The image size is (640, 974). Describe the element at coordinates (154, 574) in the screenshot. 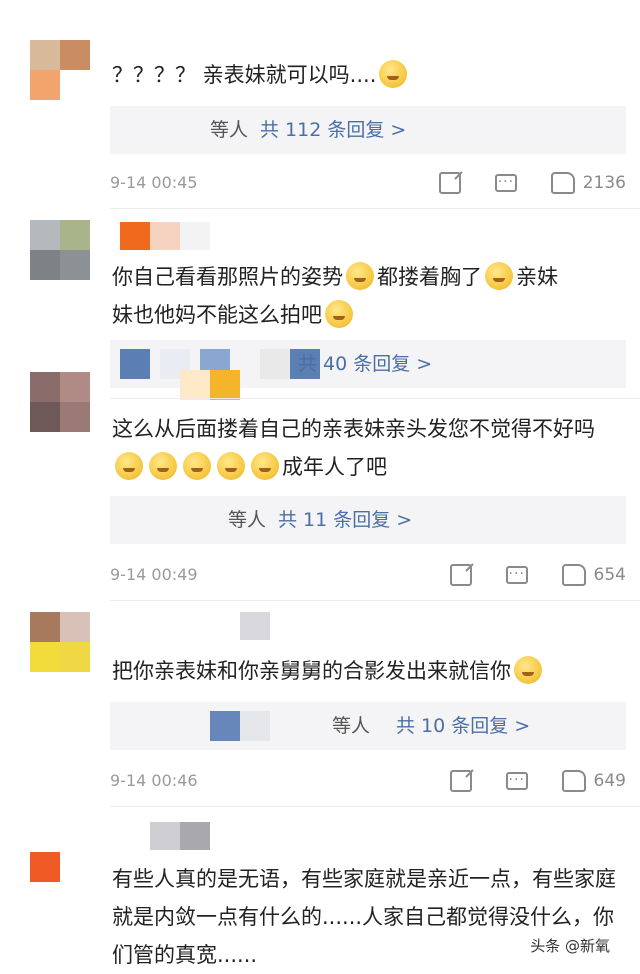

I see `timestamp: 9-14 00:49` at that location.